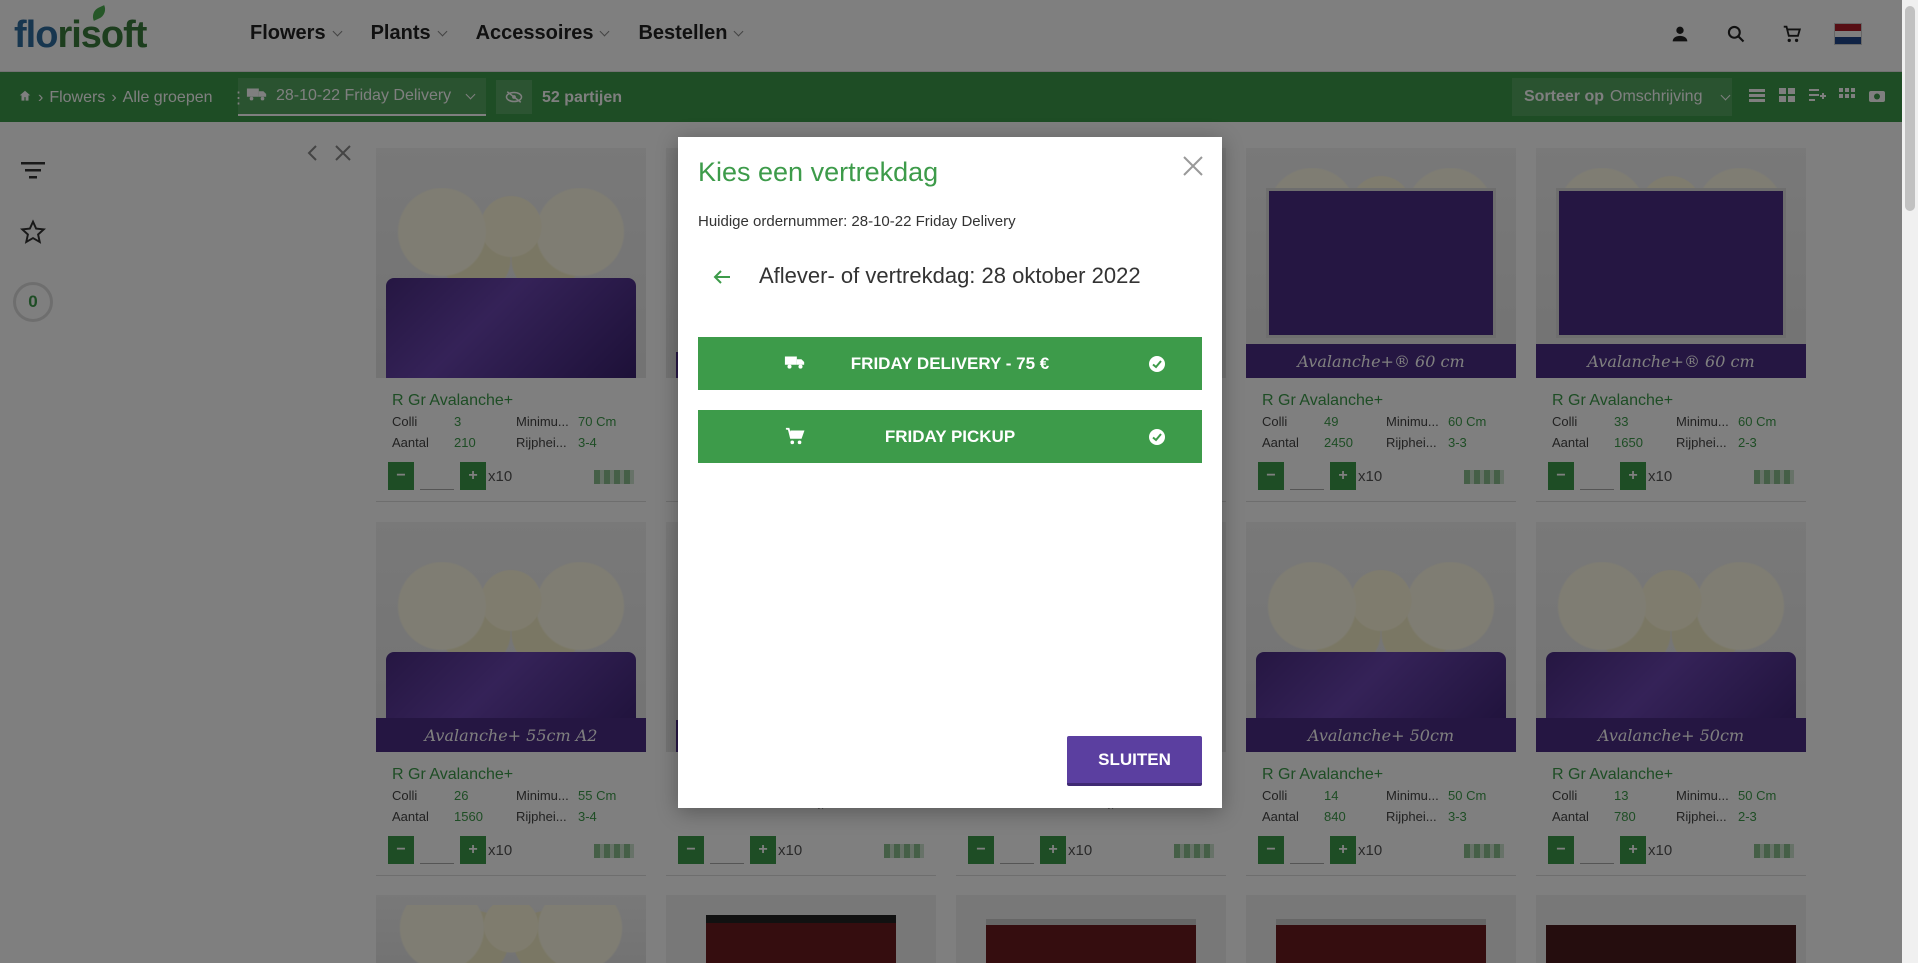  Describe the element at coordinates (818, 172) in the screenshot. I see `modal-title: Kies een vertrekdag` at that location.